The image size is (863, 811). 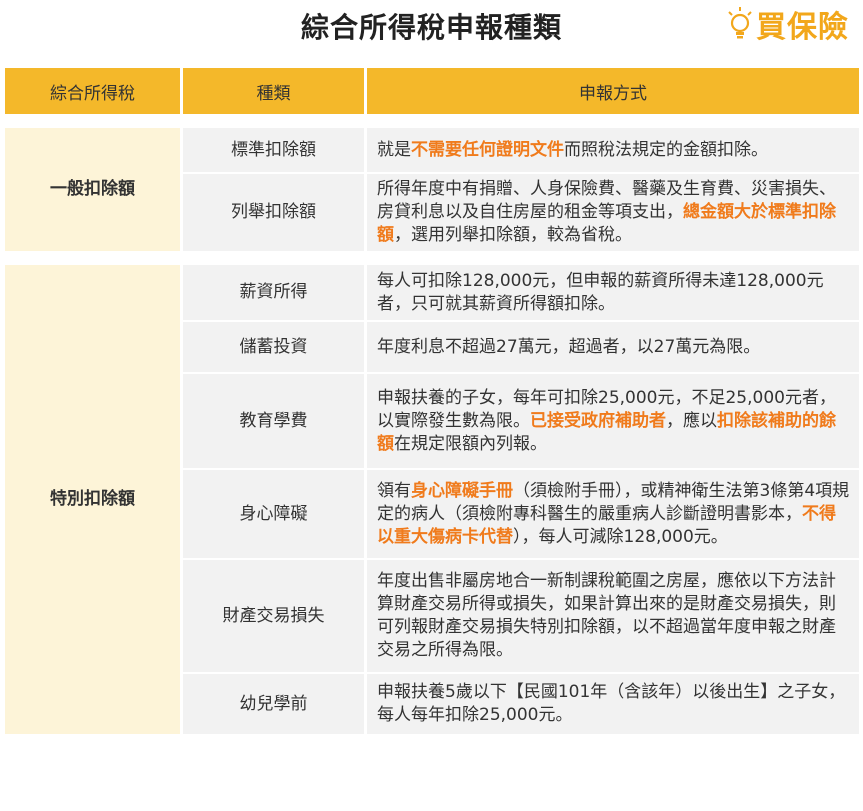 What do you see at coordinates (273, 91) in the screenshot?
I see `header-type: 種類` at bounding box center [273, 91].